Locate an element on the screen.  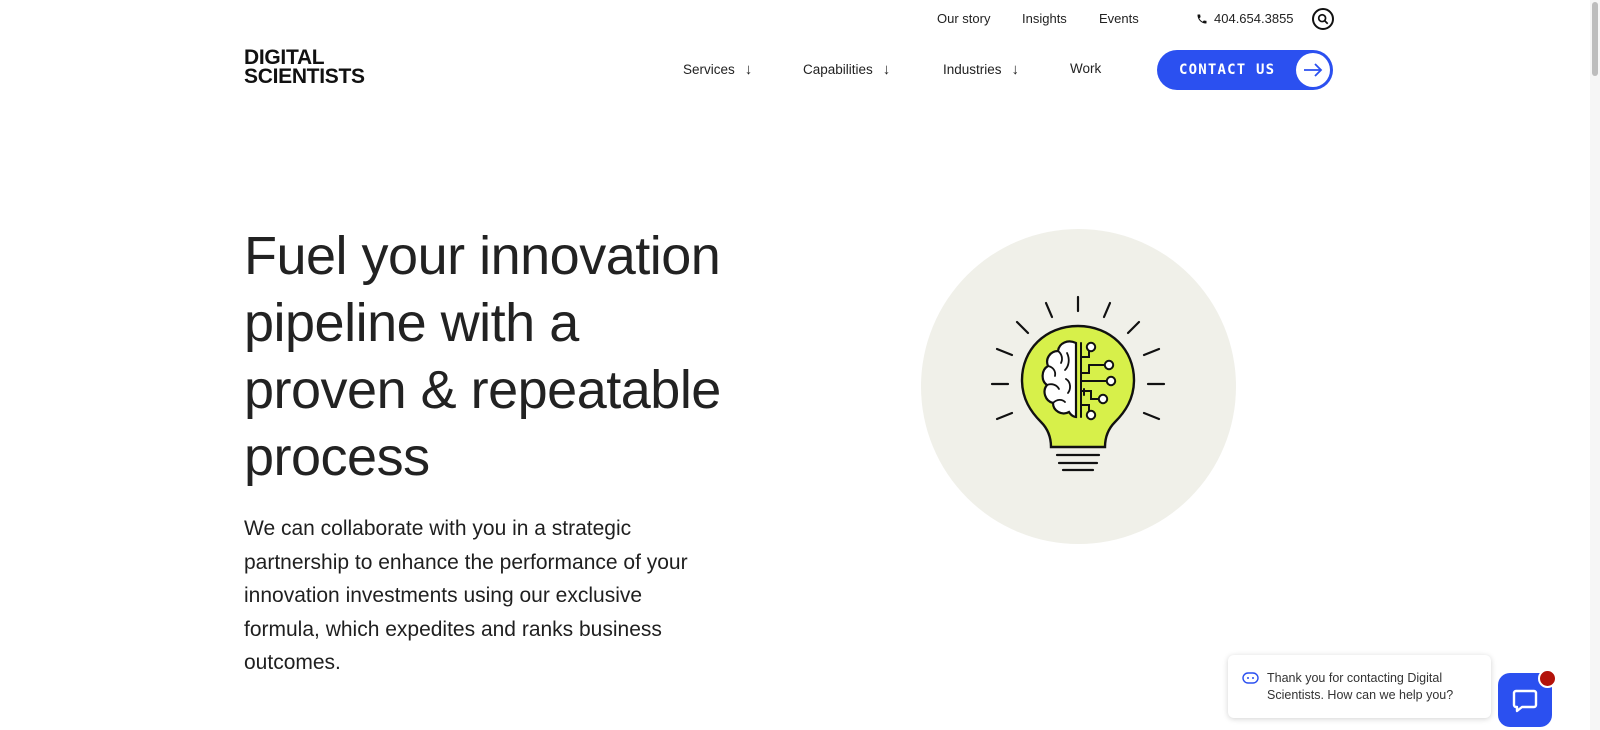
logo: DIGITAL SCIENTISTS is located at coordinates (304, 67).